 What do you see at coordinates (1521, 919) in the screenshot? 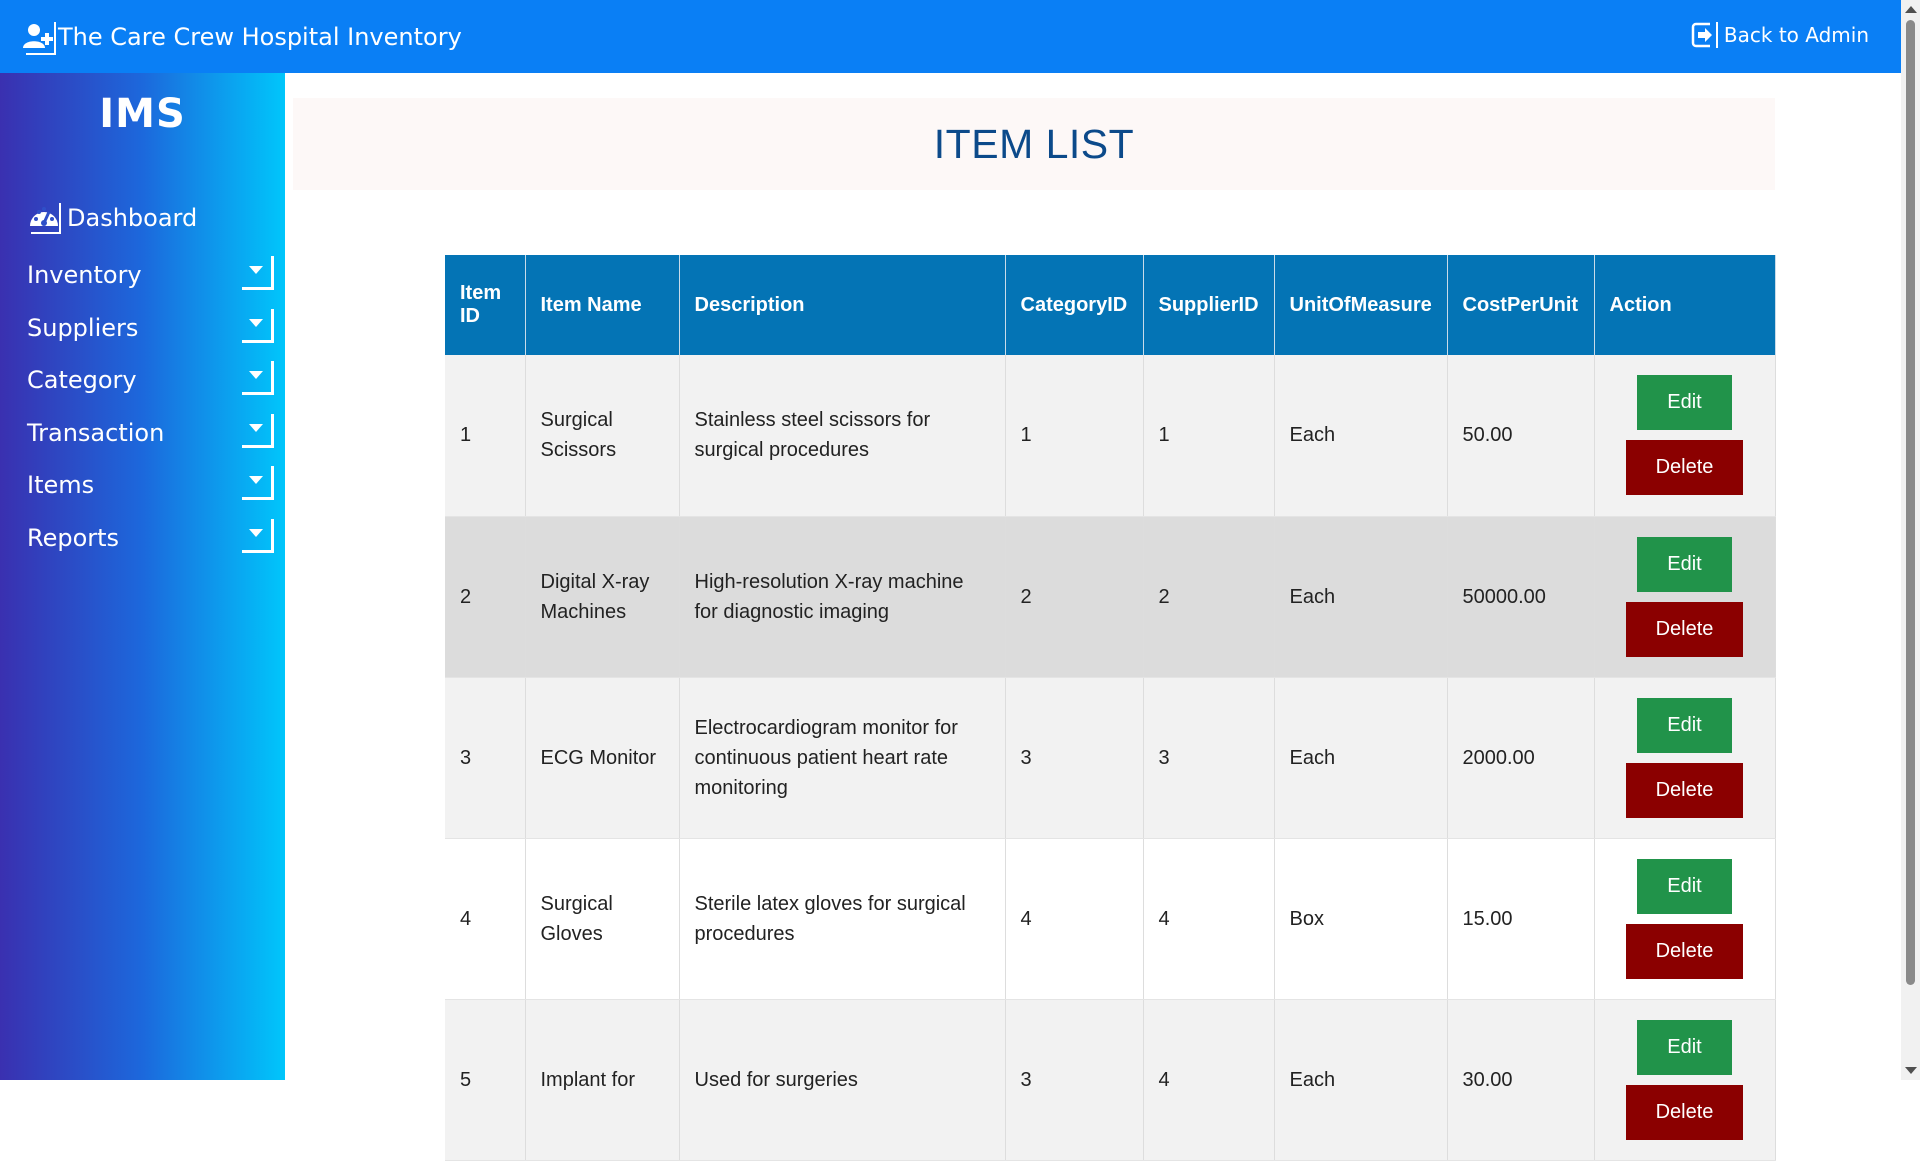
I see `cell-cost: 15.00` at bounding box center [1521, 919].